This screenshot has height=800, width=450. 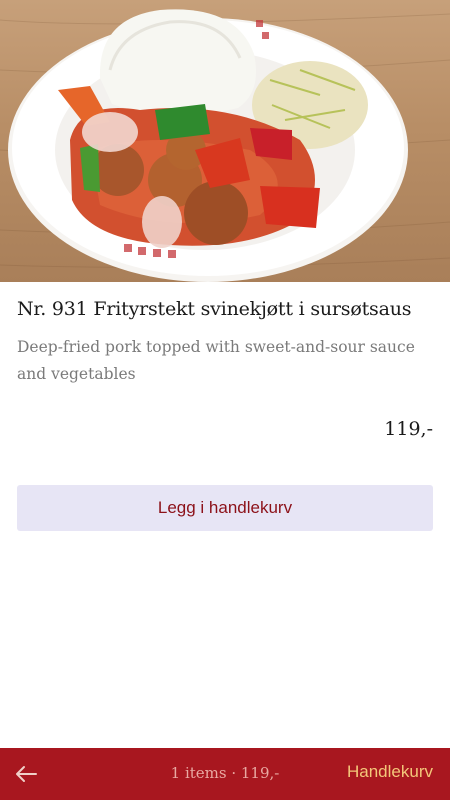 What do you see at coordinates (390, 772) in the screenshot?
I see `cart-button: Handlekurv` at bounding box center [390, 772].